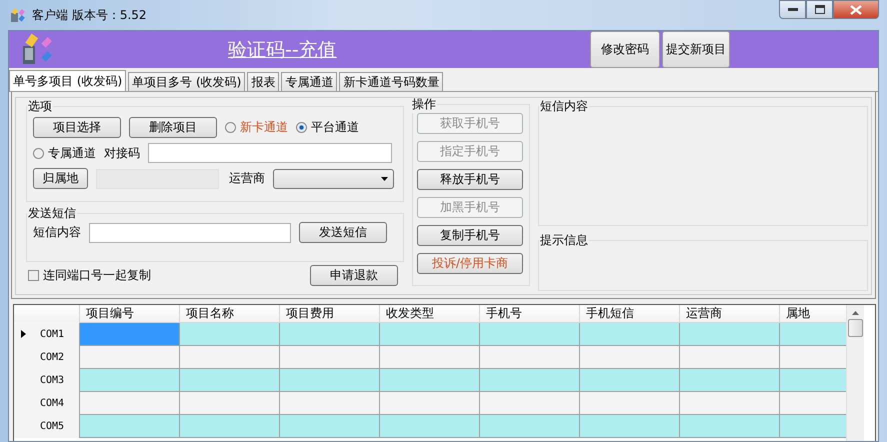 The width and height of the screenshot is (887, 442). I want to click on tab: 专属通道, so click(309, 81).